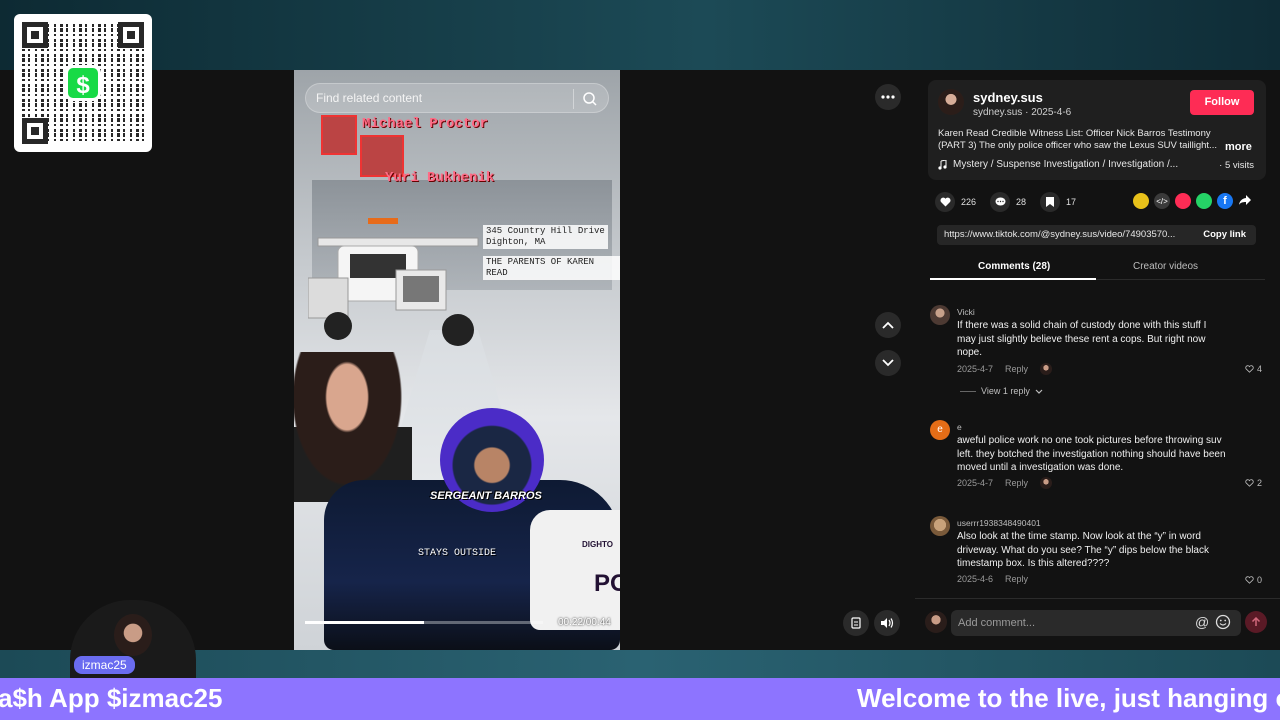 This screenshot has width=1280, height=720. I want to click on share-arrow-icon, so click(1245, 200).